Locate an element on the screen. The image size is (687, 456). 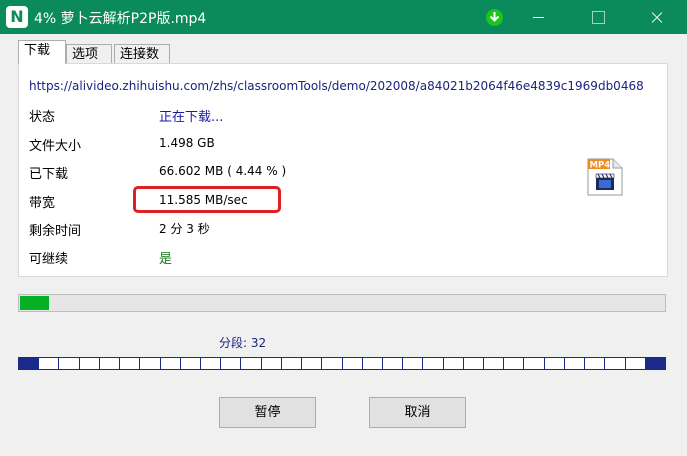
bandwidth-label: 带宽 is located at coordinates (42, 203).